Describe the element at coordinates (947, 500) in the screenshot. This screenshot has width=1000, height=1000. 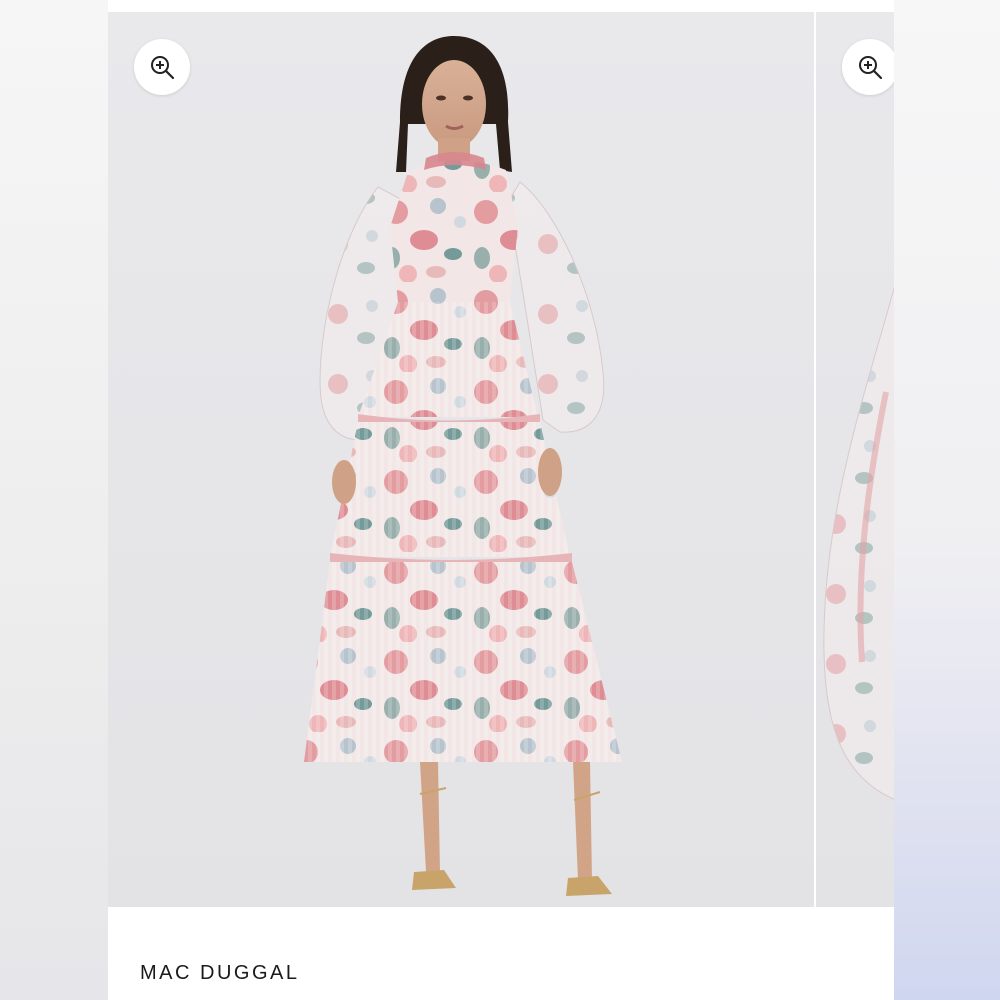
I see `right-backdrop` at that location.